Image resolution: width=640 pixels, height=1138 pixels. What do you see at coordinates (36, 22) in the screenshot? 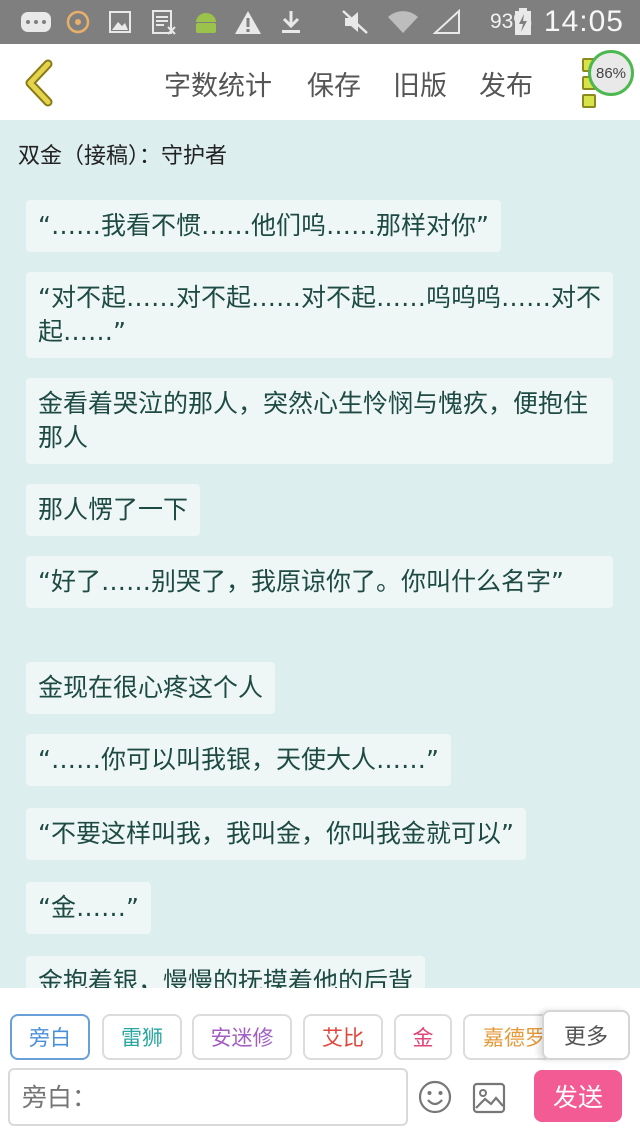
I see `keyboard-icon` at bounding box center [36, 22].